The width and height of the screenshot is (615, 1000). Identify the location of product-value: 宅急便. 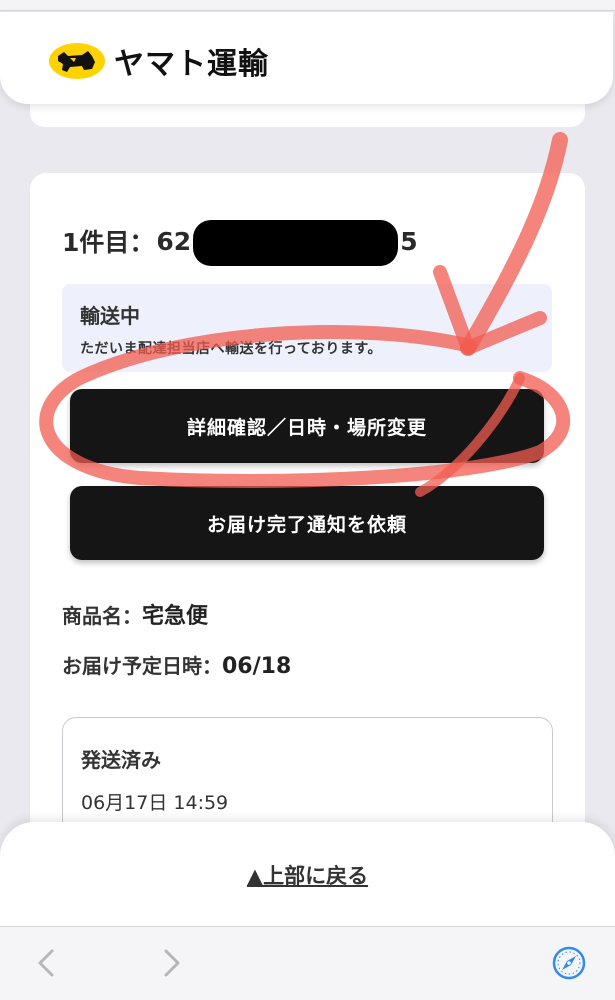
(175, 616).